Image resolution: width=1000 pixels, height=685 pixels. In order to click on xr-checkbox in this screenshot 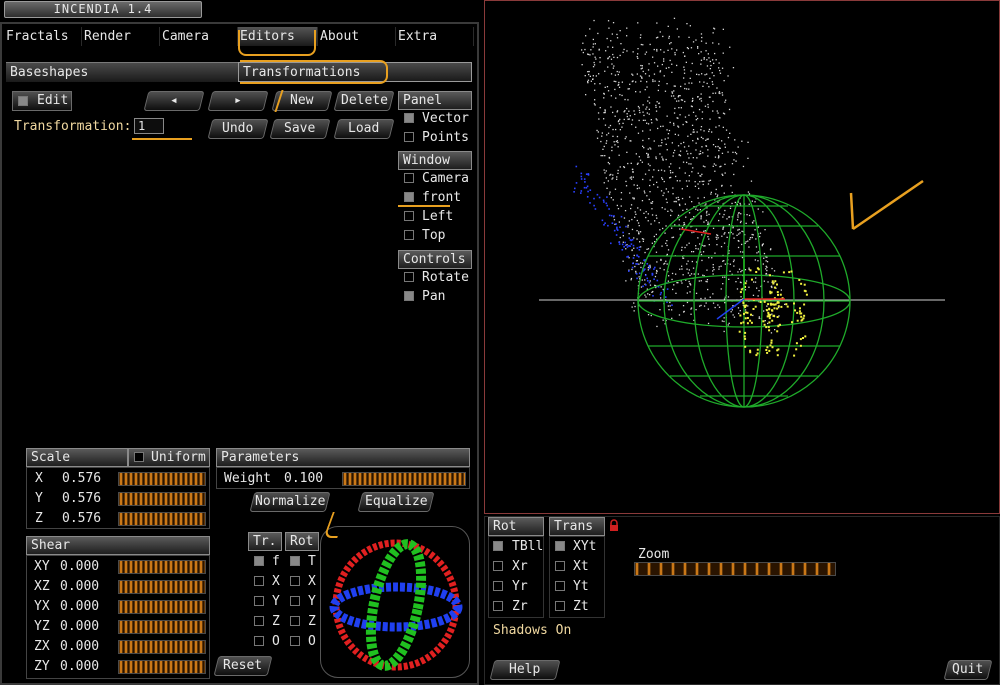, I will do `click(498, 566)`.